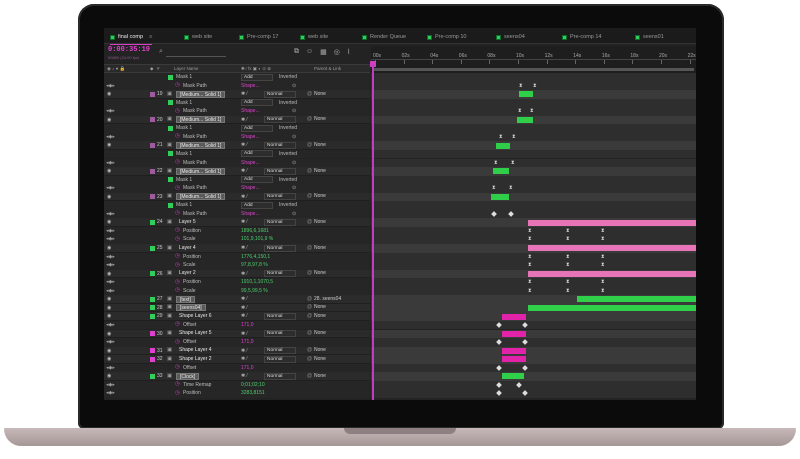 The image size is (800, 459). Describe the element at coordinates (400, 385) in the screenshot. I see `property-row: ◷ ◂◆▸ Time Remap 0;01;02;10` at that location.